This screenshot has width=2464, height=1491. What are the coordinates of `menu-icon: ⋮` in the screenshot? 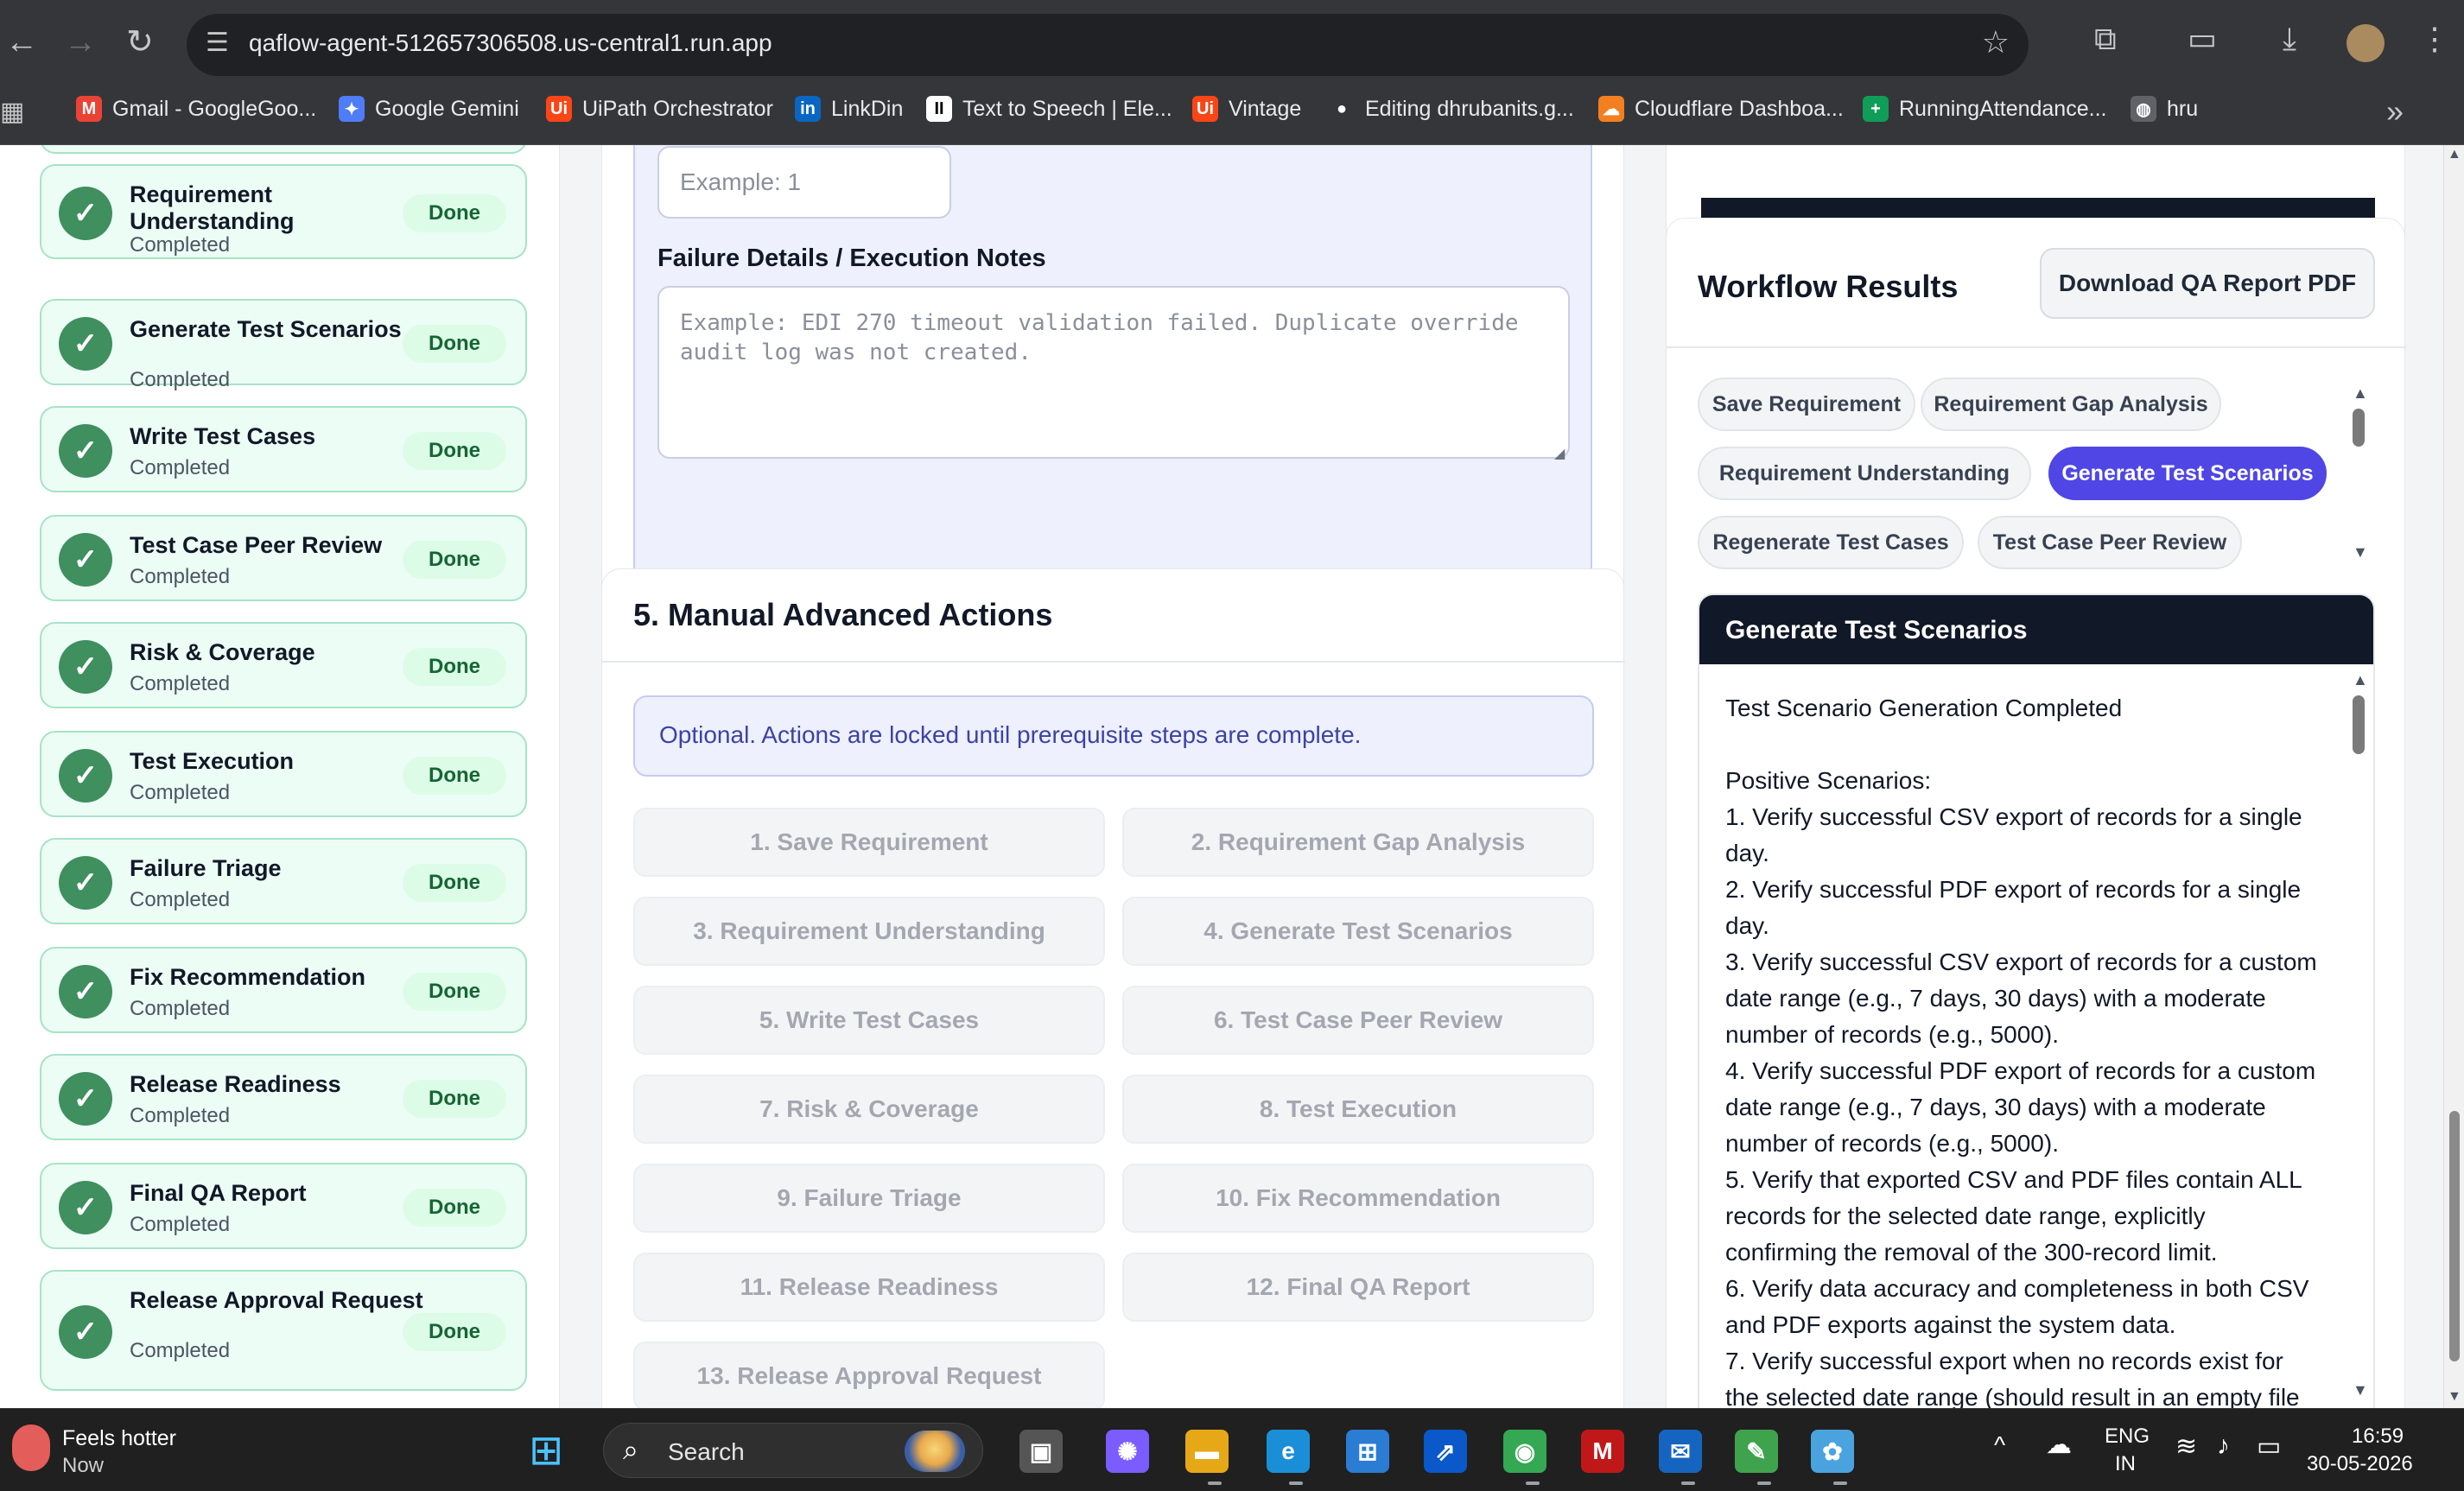 It's located at (2434, 39).